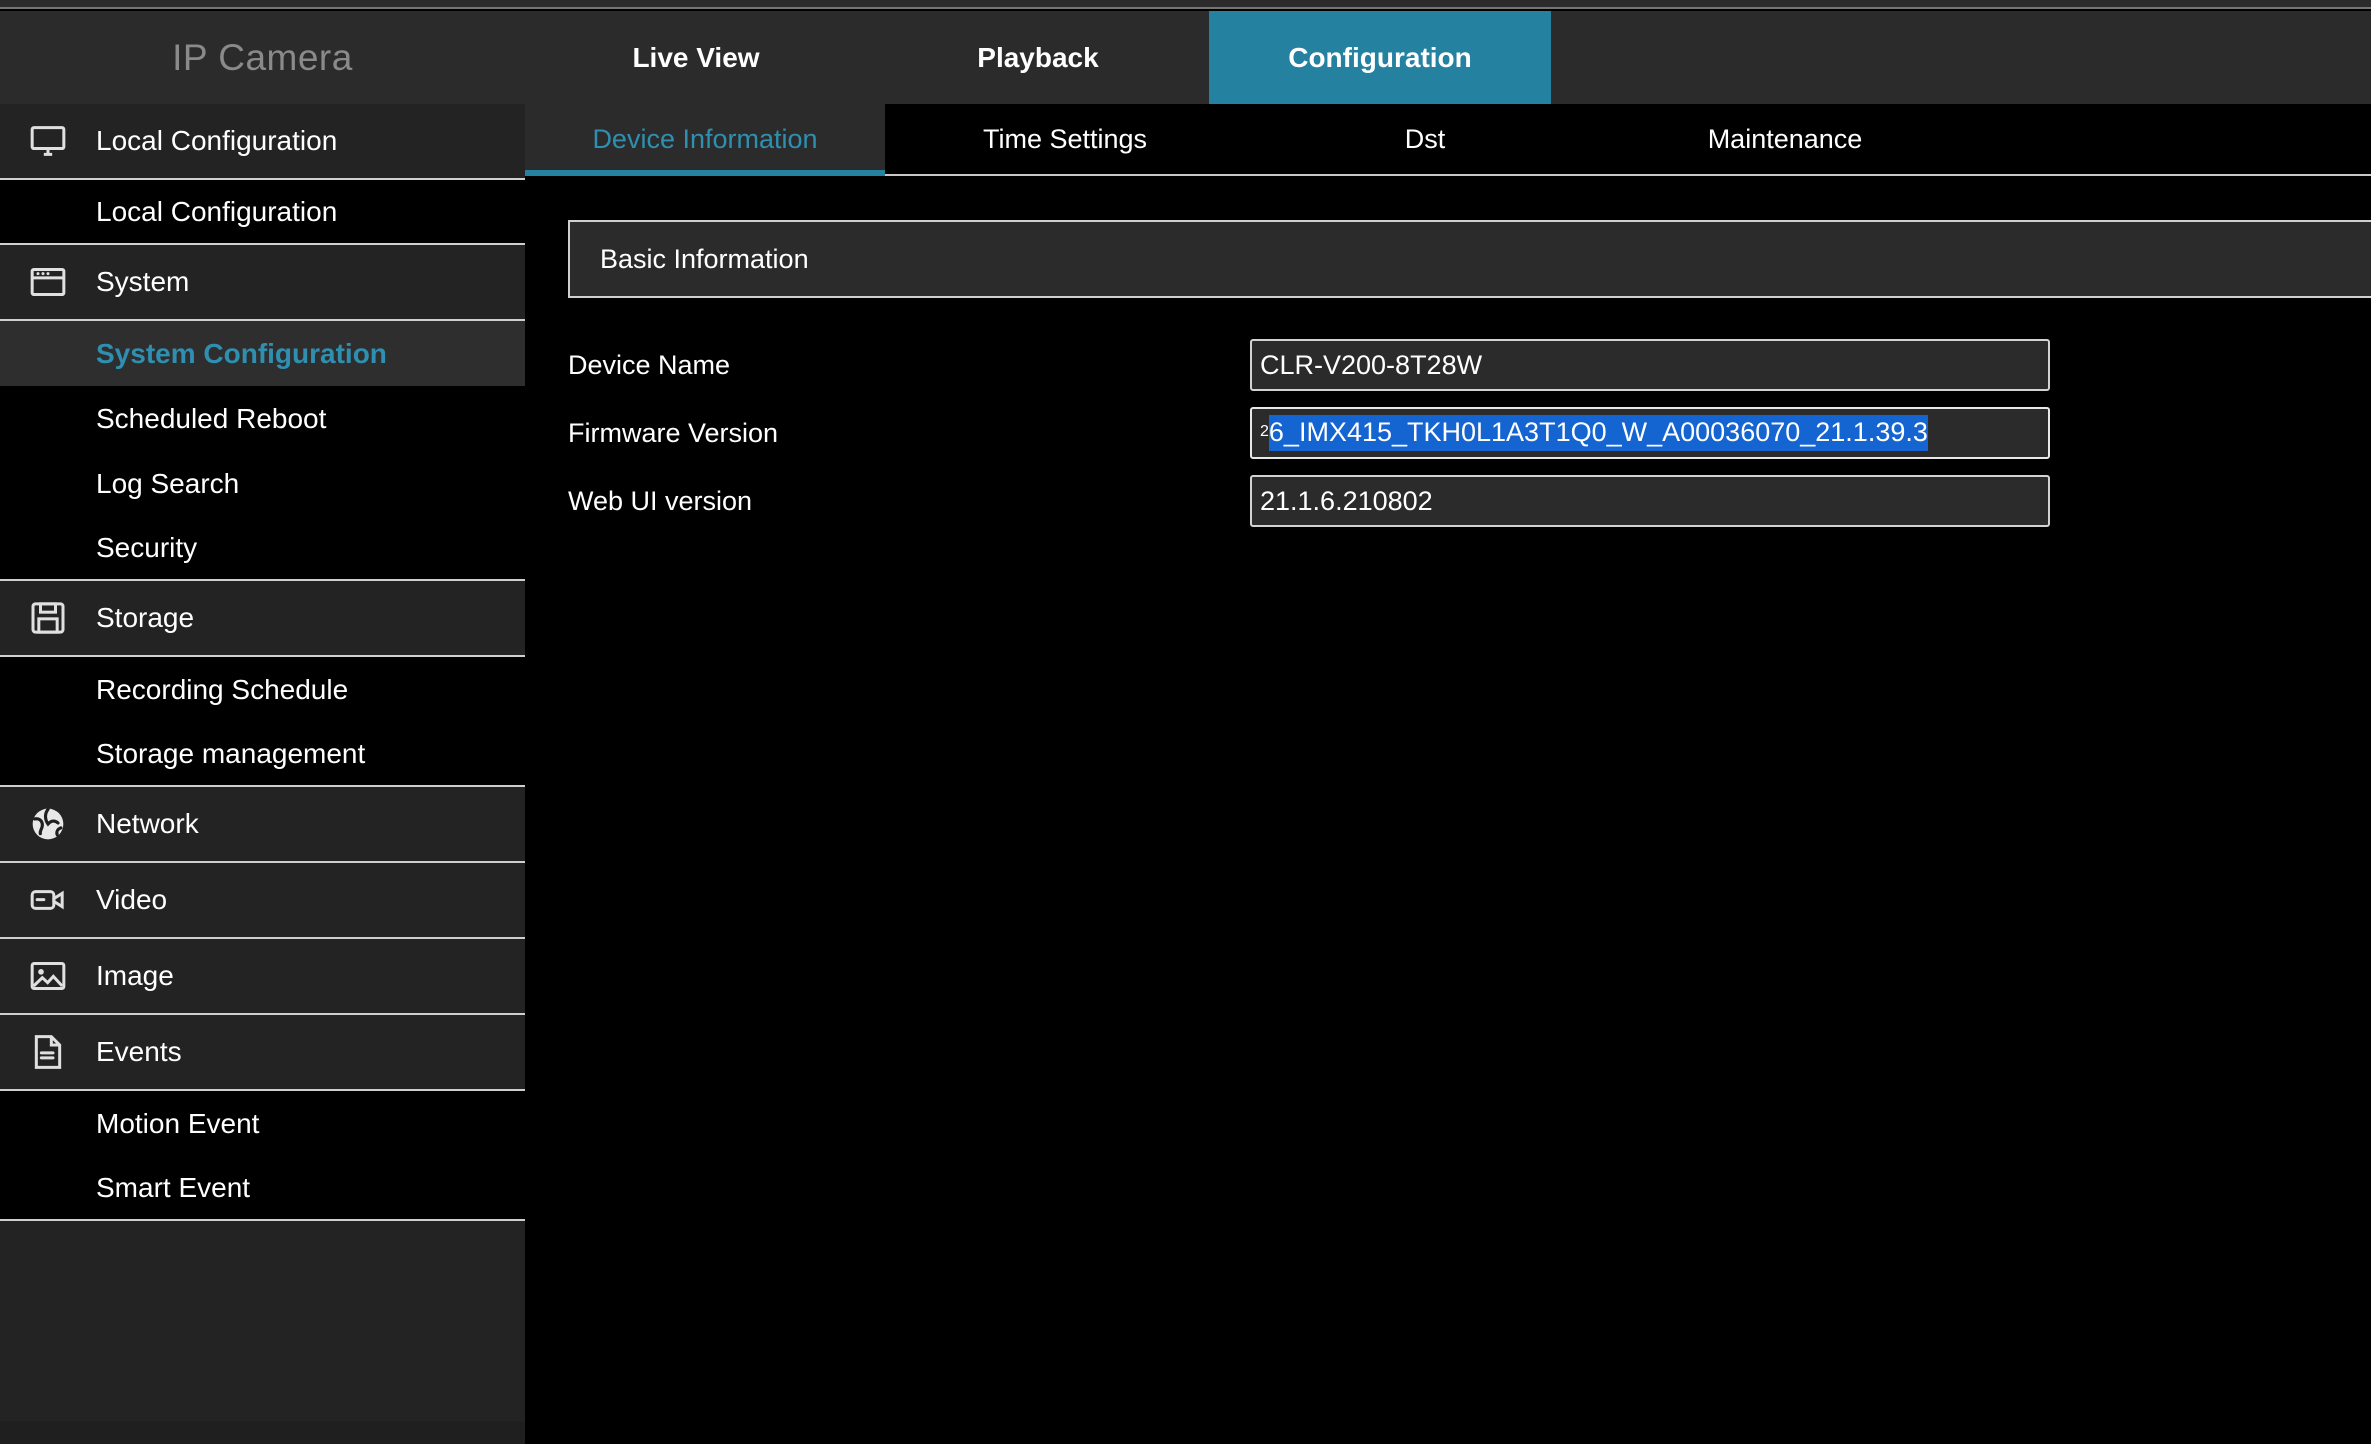 This screenshot has height=1444, width=2371. I want to click on tab-playback: Playback, so click(1038, 57).